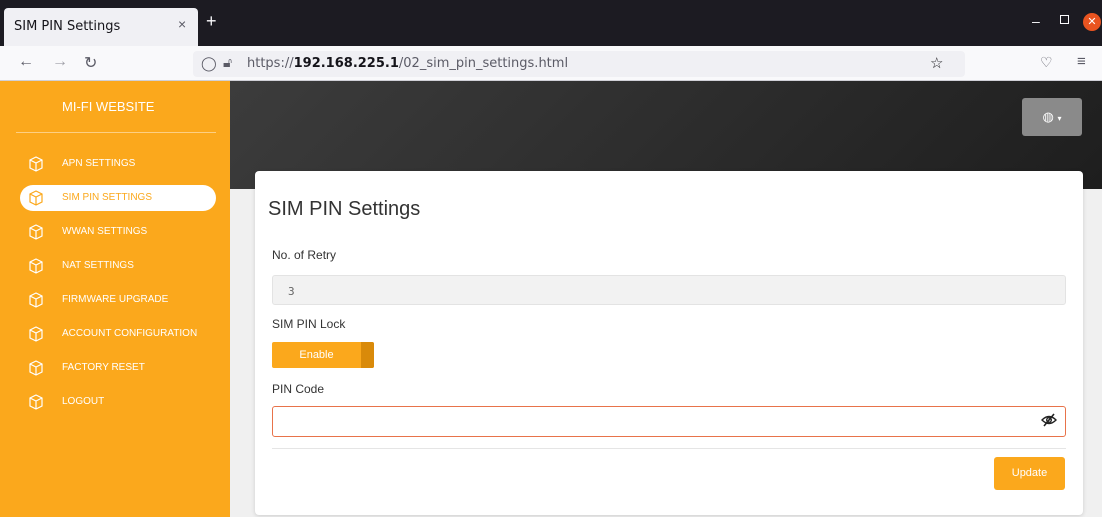  Describe the element at coordinates (1046, 62) in the screenshot. I see `pocket-icon: ♡` at that location.